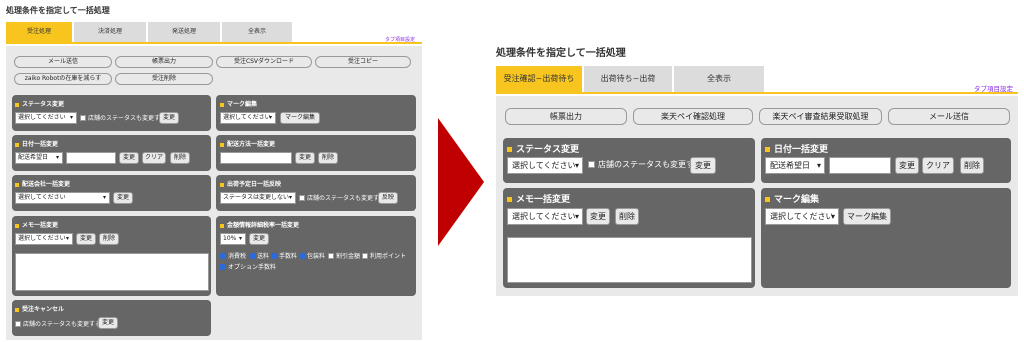 The height and width of the screenshot is (342, 1024). Describe the element at coordinates (42, 197) in the screenshot. I see `delivery-company-value: 選択してください` at that location.